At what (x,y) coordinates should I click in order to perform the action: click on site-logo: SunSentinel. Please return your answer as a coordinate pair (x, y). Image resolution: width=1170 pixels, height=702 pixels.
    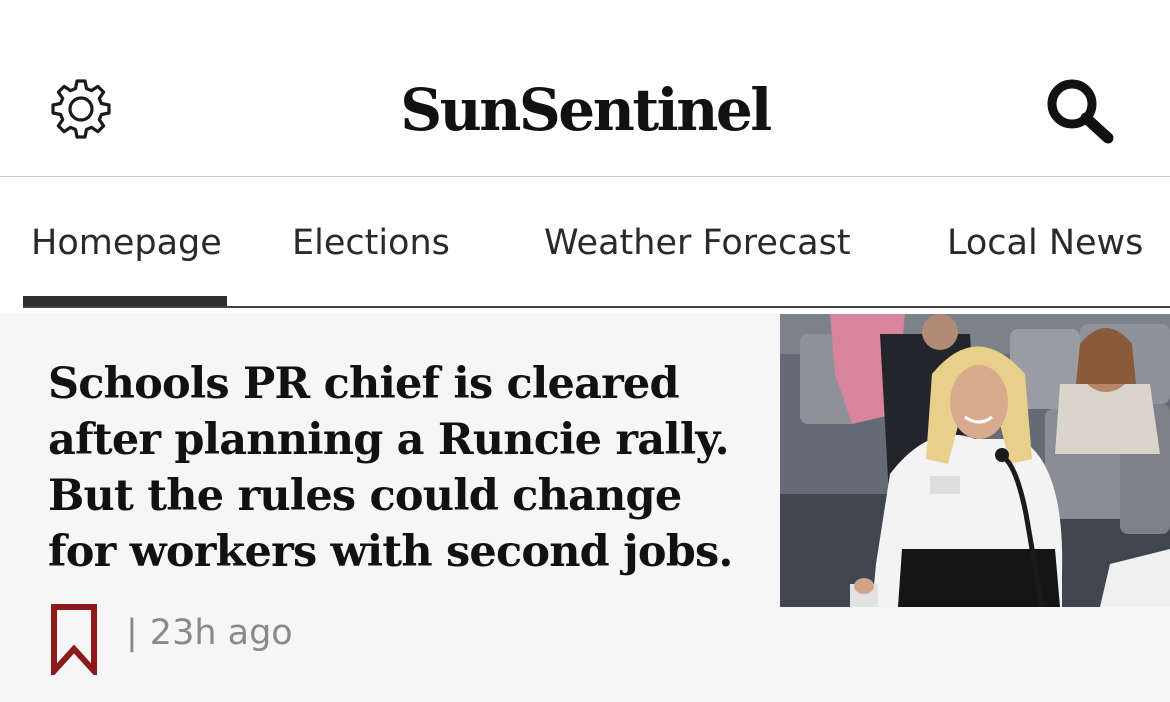
    Looking at the image, I should click on (585, 110).